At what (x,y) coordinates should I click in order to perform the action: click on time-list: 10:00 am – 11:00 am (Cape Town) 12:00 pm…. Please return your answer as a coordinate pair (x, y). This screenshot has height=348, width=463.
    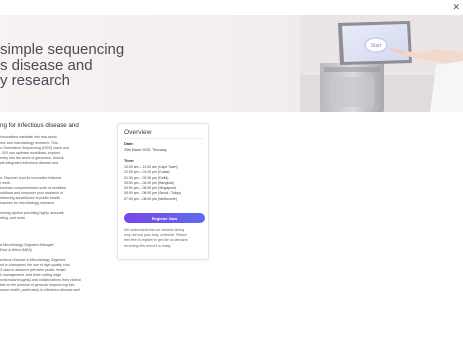
    Looking at the image, I should click on (152, 183).